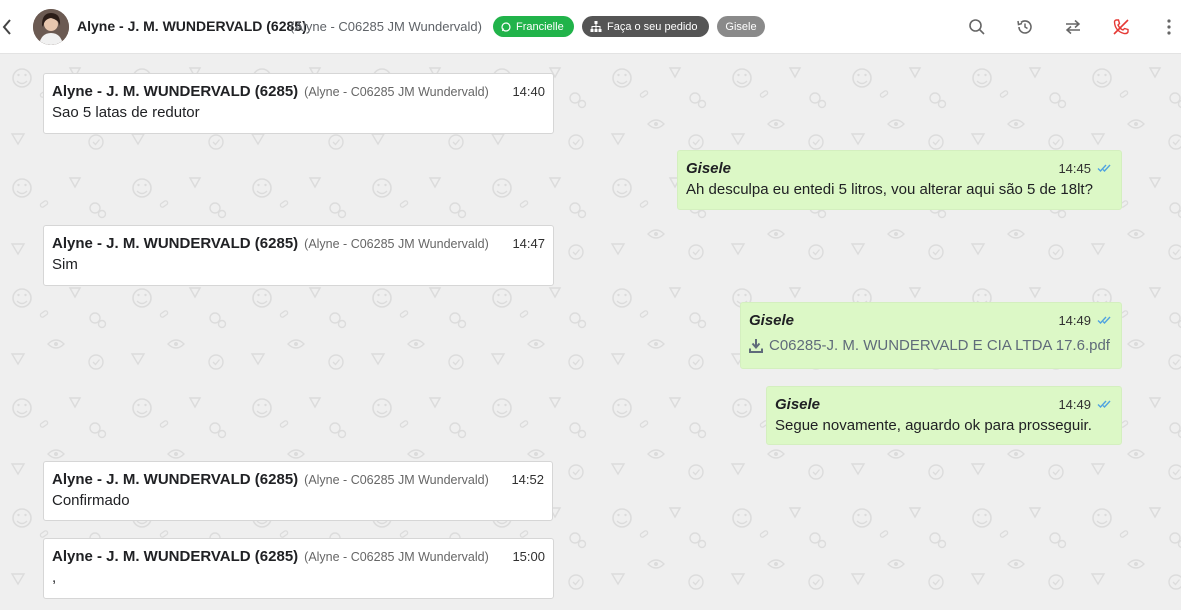 The image size is (1181, 610). What do you see at coordinates (528, 91) in the screenshot?
I see `message-time: 14:40` at bounding box center [528, 91].